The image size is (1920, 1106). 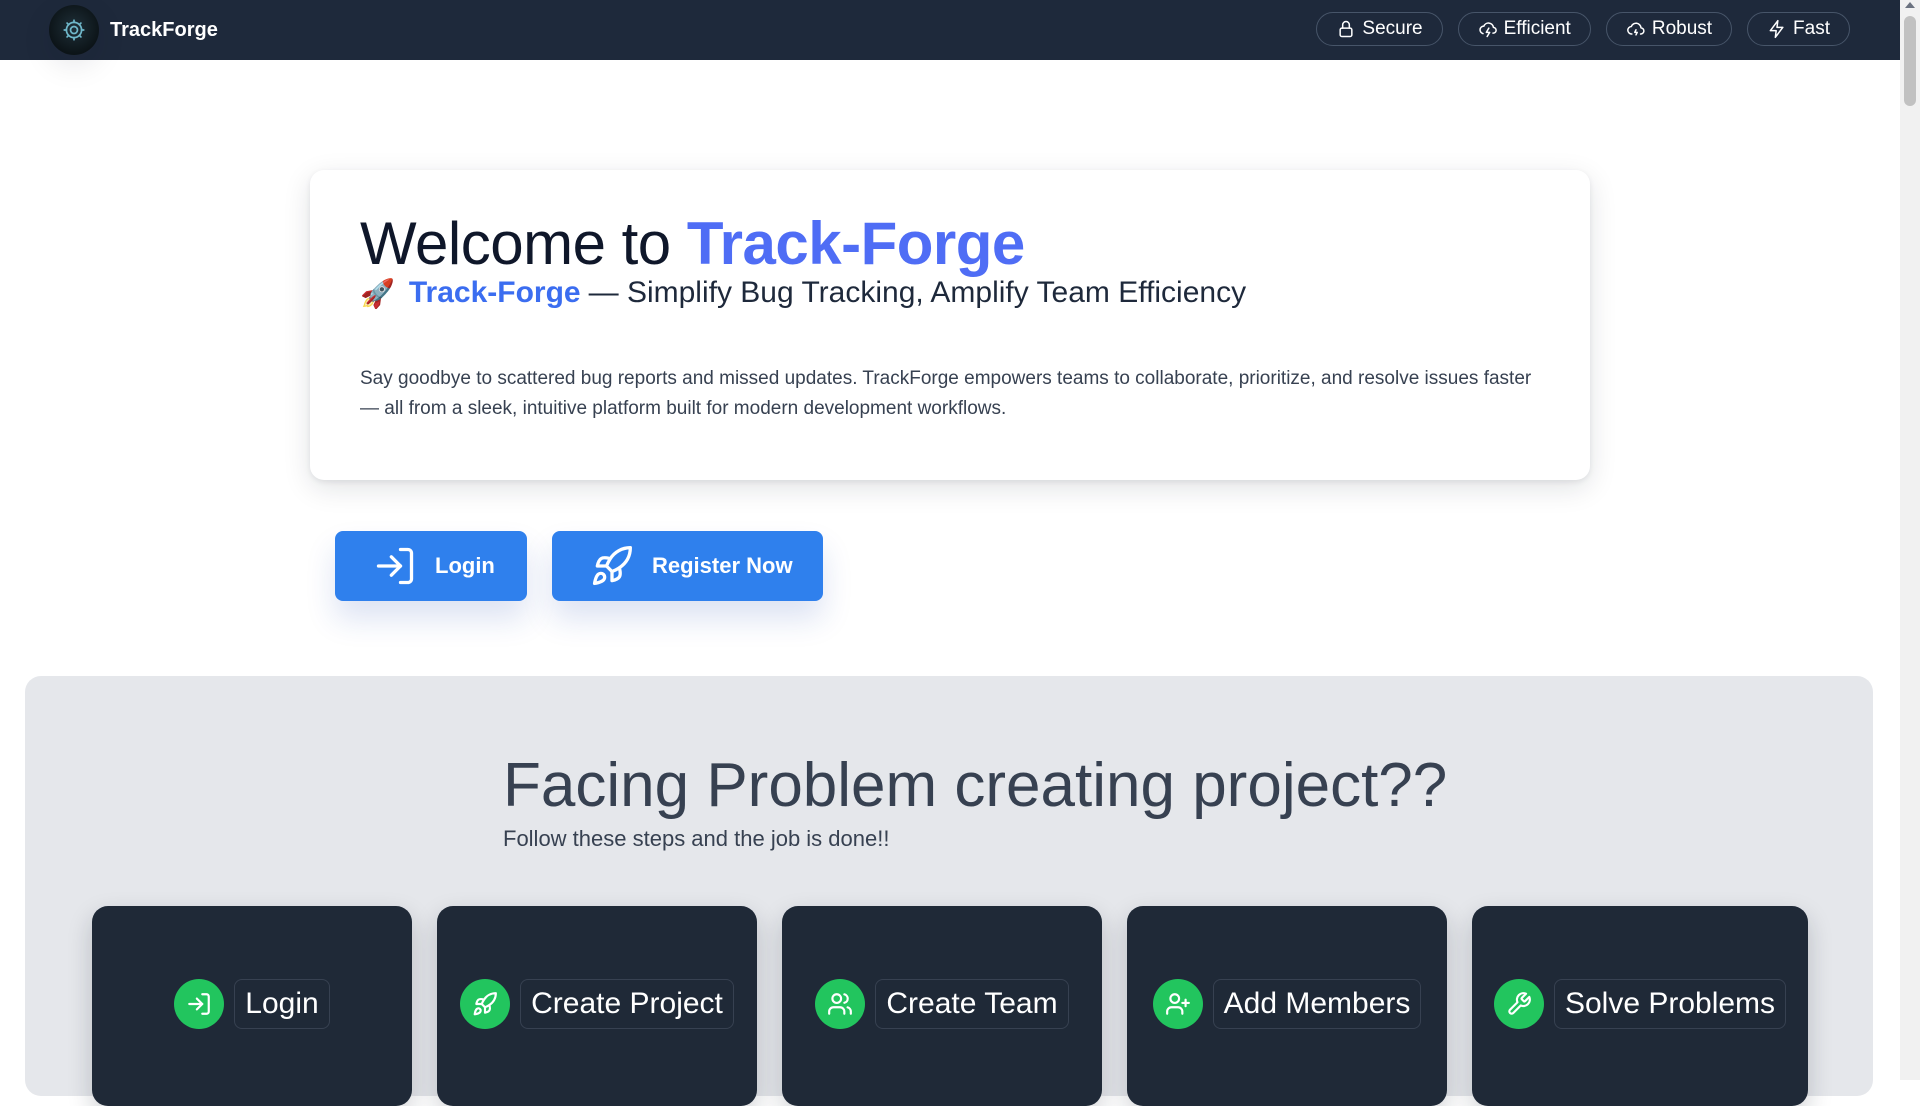 I want to click on step-card-solve-problems: Solve Problems, so click(x=1640, y=1006).